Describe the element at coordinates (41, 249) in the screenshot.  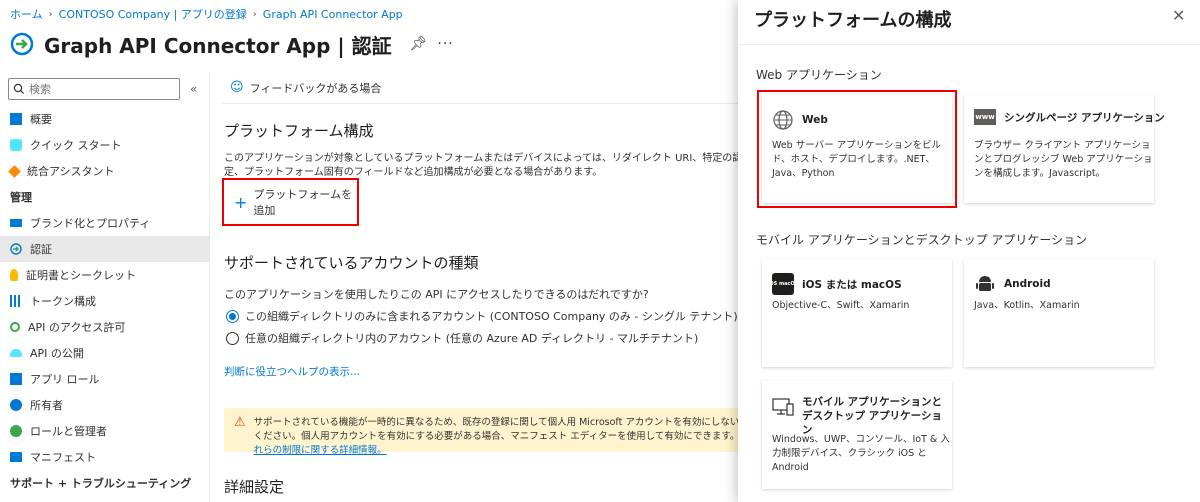
I see `sidebar-item-label: 認証` at that location.